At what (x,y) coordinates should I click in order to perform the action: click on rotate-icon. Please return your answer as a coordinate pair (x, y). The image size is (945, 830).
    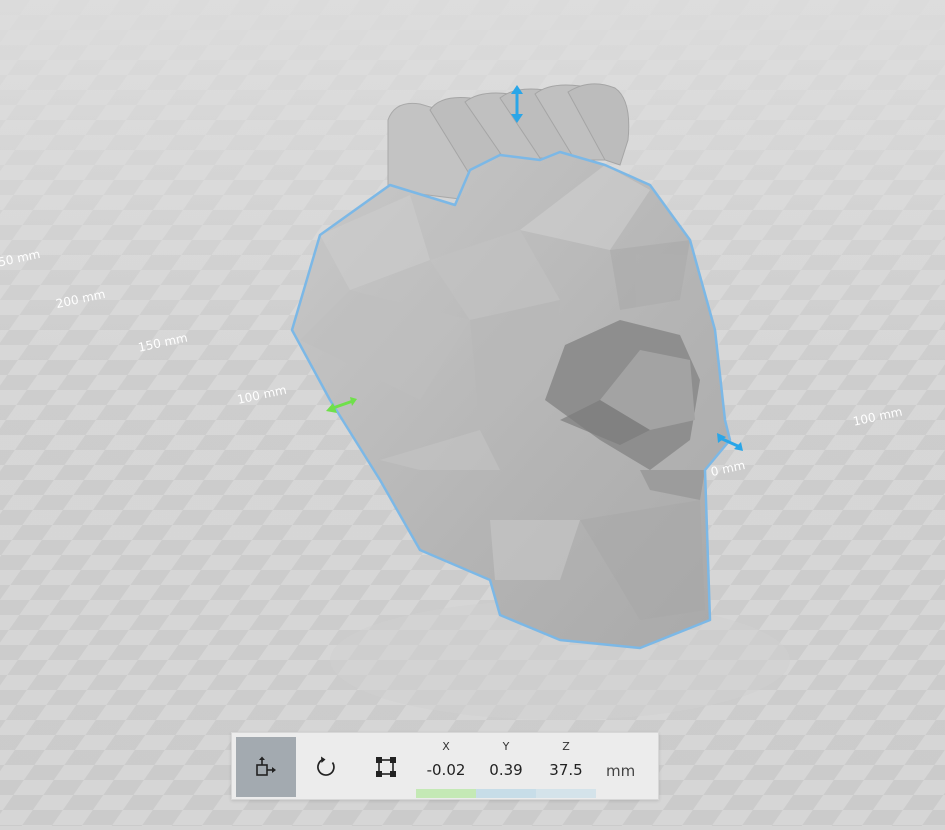
    Looking at the image, I should click on (326, 766).